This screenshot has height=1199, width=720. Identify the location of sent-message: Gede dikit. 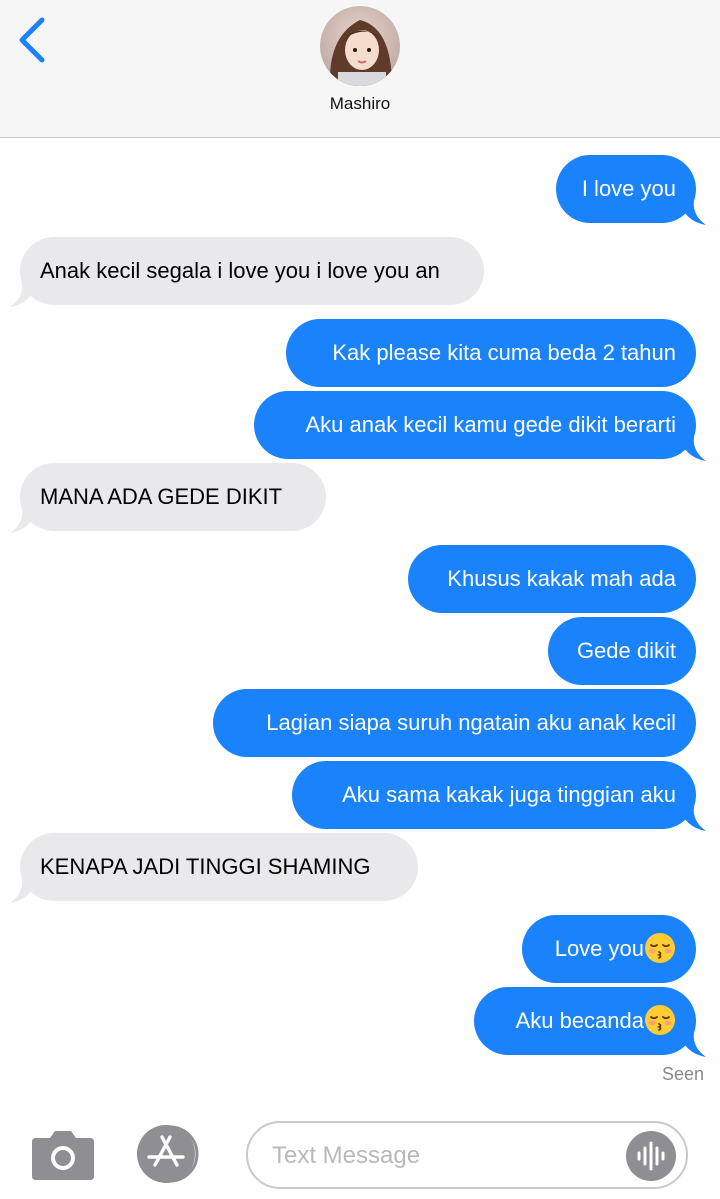
(622, 651).